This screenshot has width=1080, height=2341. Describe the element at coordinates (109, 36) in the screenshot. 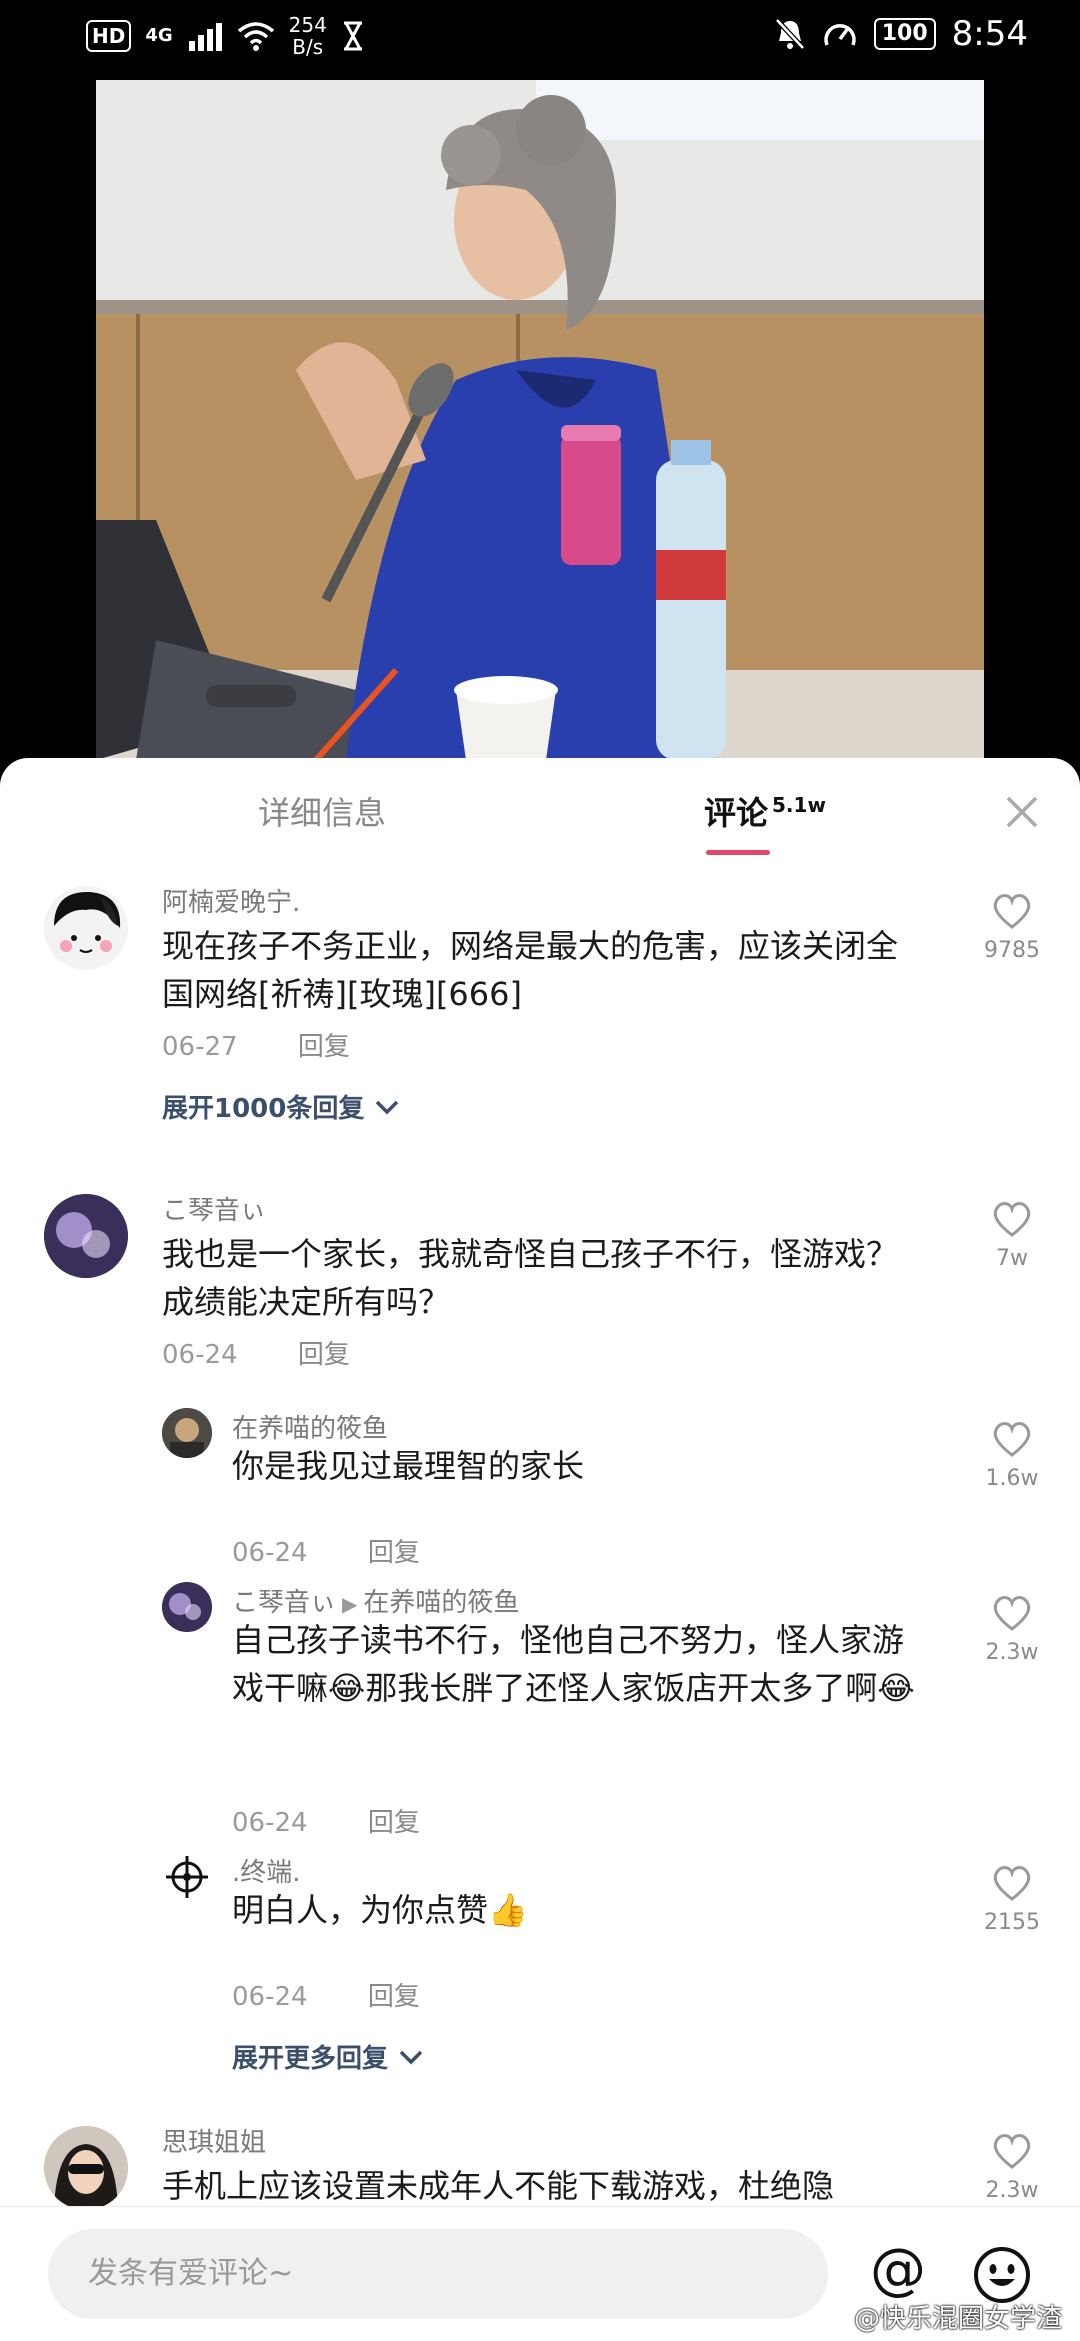

I see `hd-indicator: HD` at that location.